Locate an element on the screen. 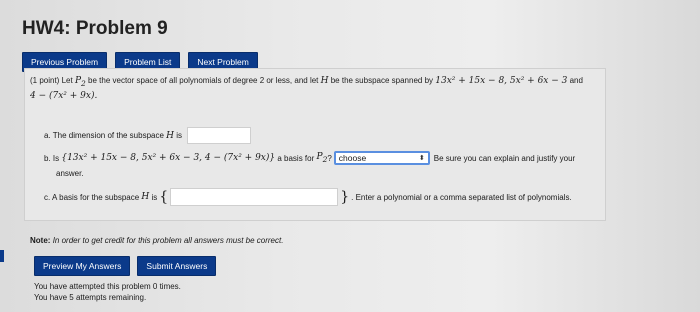  select-value: choose is located at coordinates (352, 158).